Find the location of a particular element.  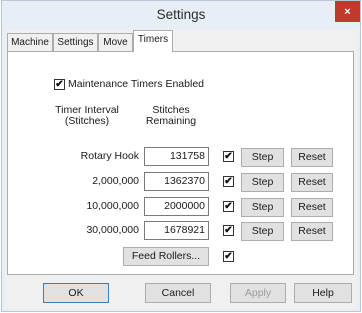

timer-interval-header: Timer Interval (Stitches) is located at coordinates (87, 115).